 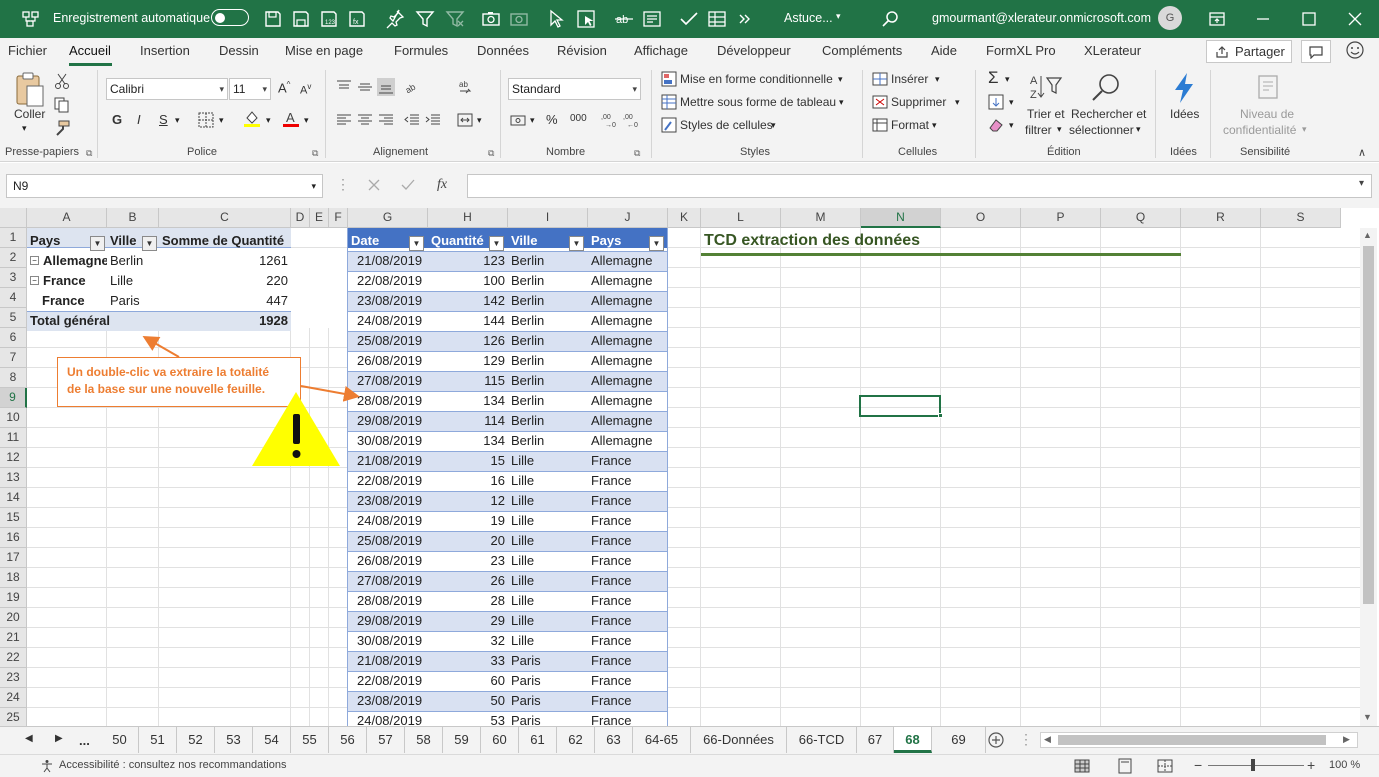 I want to click on copy-icon, so click(x=62, y=105).